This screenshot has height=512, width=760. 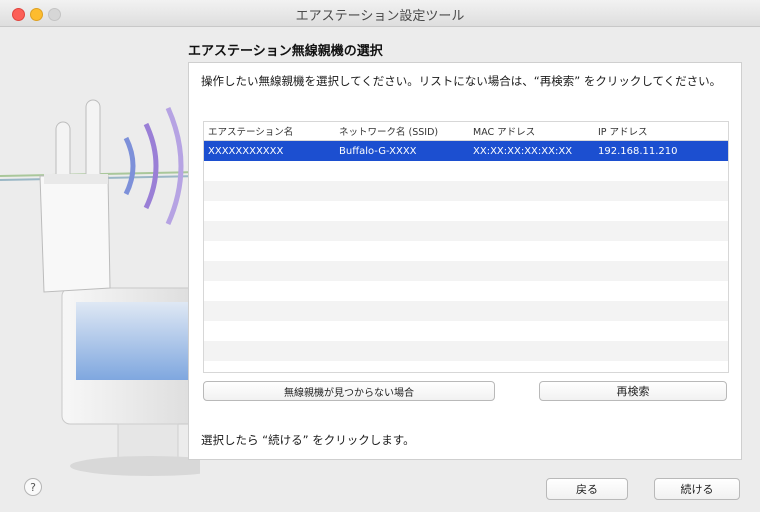 What do you see at coordinates (285, 51) in the screenshot?
I see `page-heading: エアステーション無線親機の選択` at bounding box center [285, 51].